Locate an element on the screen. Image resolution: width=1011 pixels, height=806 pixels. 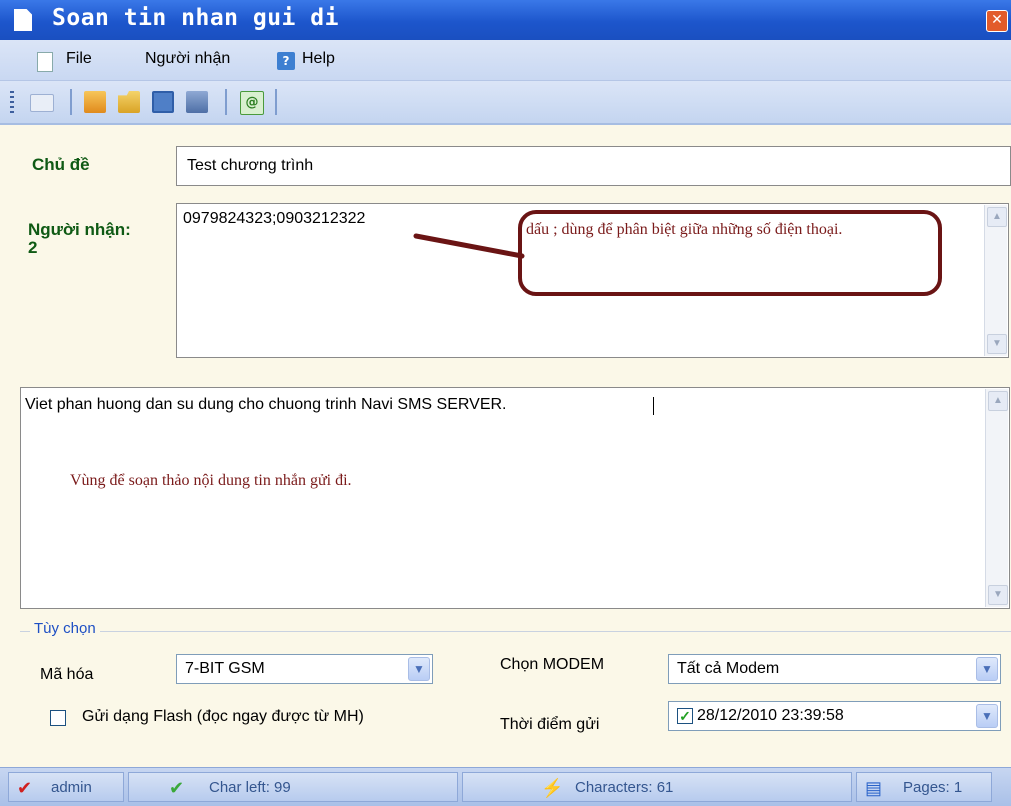
subject-input: Test chương trình is located at coordinates (593, 166).